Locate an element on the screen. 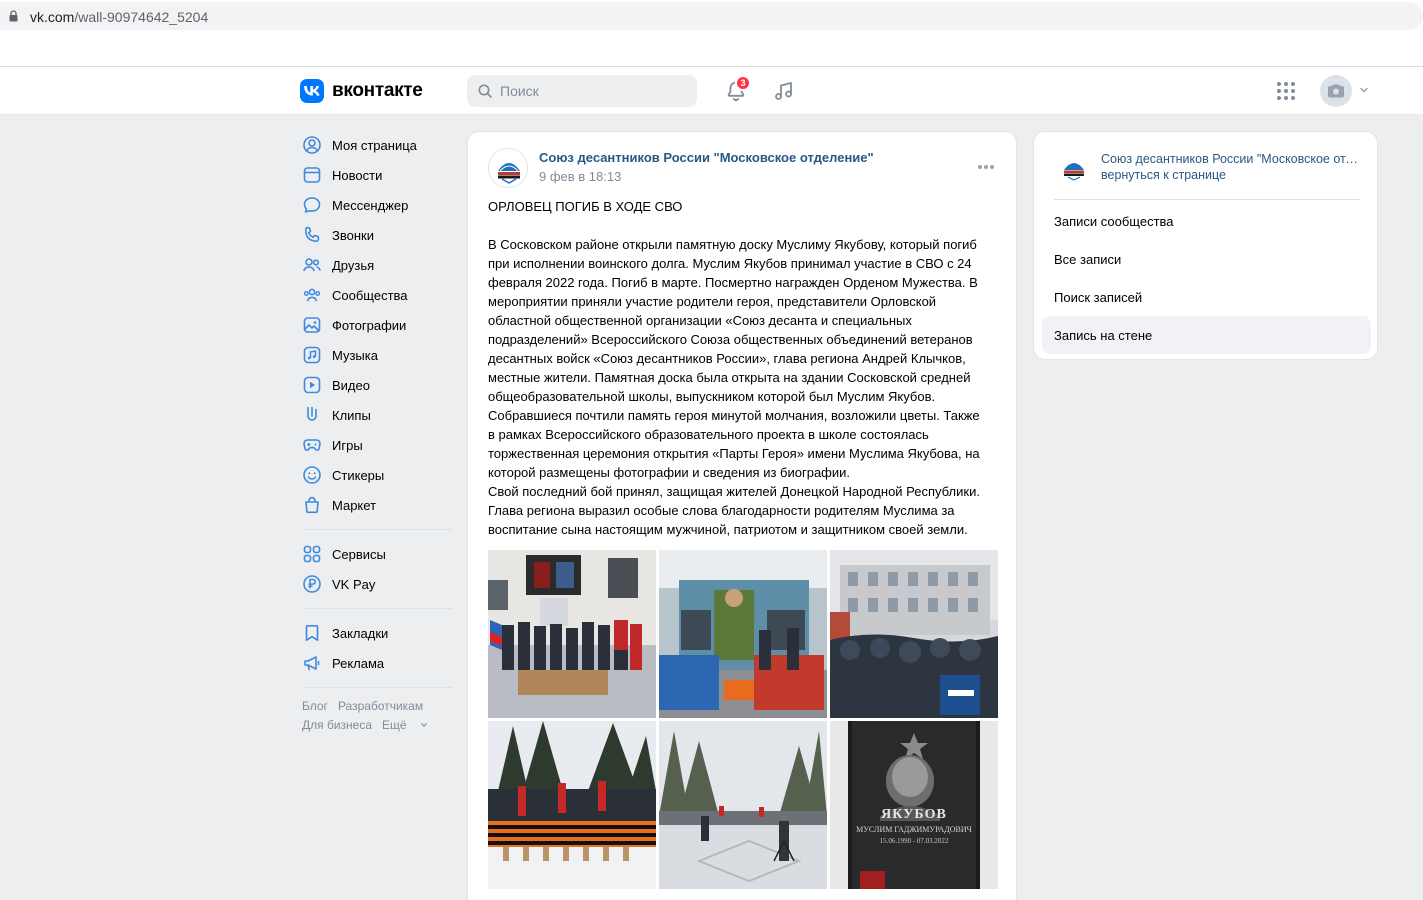  bookmark-icon is located at coordinates (312, 633).